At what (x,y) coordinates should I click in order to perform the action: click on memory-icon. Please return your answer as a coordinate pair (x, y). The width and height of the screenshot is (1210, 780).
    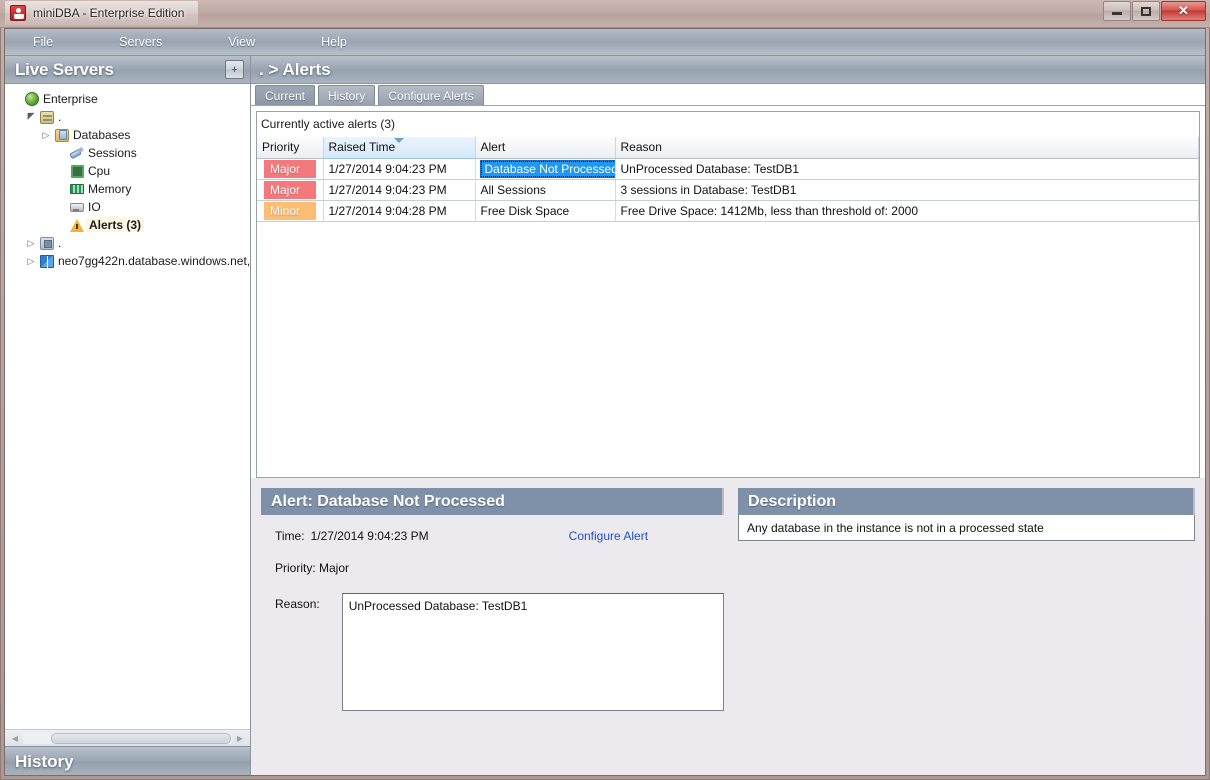
    Looking at the image, I should click on (77, 189).